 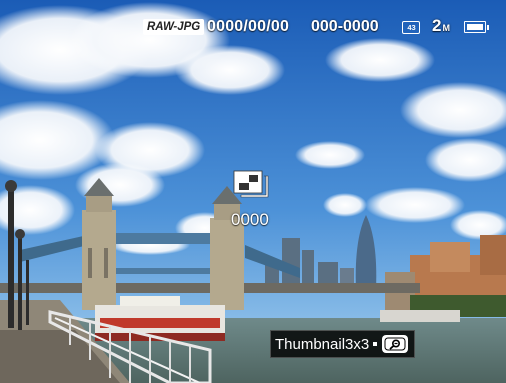 What do you see at coordinates (375, 344) in the screenshot?
I see `hint-separator` at bounding box center [375, 344].